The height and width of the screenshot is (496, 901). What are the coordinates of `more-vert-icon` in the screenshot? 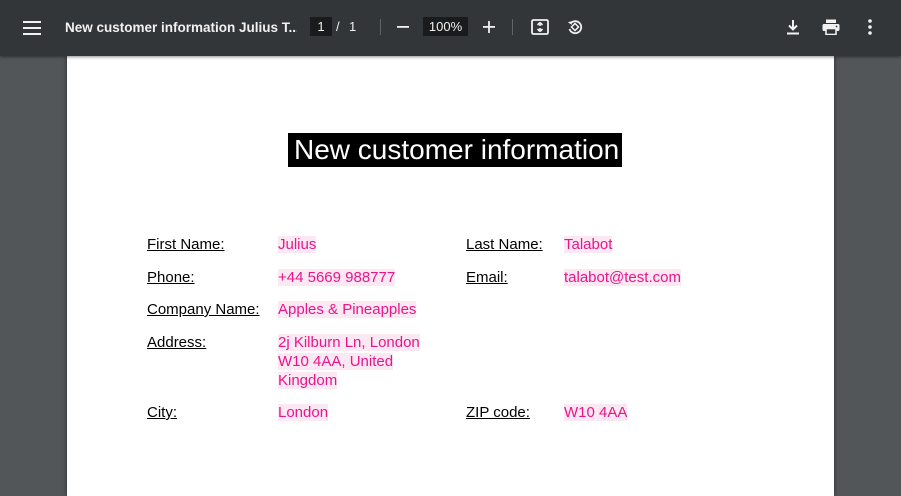 It's located at (870, 27).